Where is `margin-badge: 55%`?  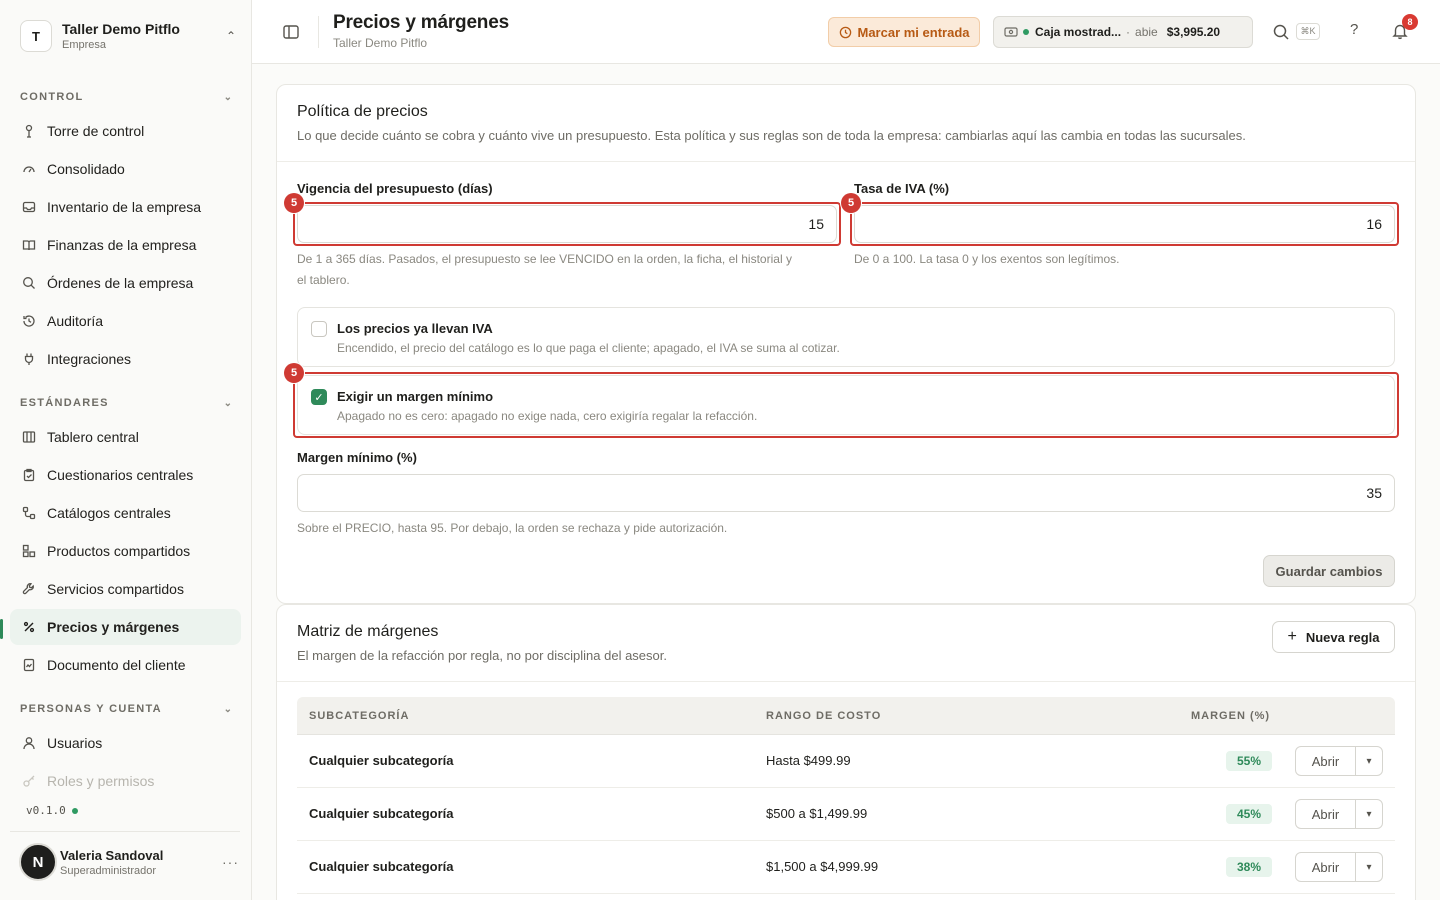 margin-badge: 55% is located at coordinates (1249, 761).